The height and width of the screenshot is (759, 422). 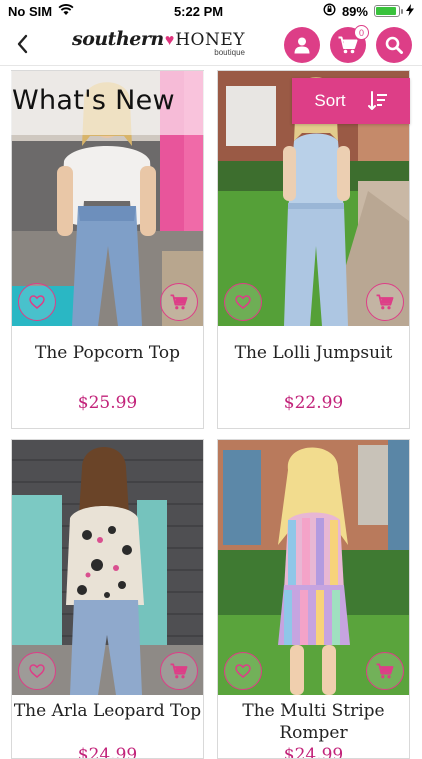 What do you see at coordinates (107, 711) in the screenshot?
I see `product-name: The Arla Leopard Top` at bounding box center [107, 711].